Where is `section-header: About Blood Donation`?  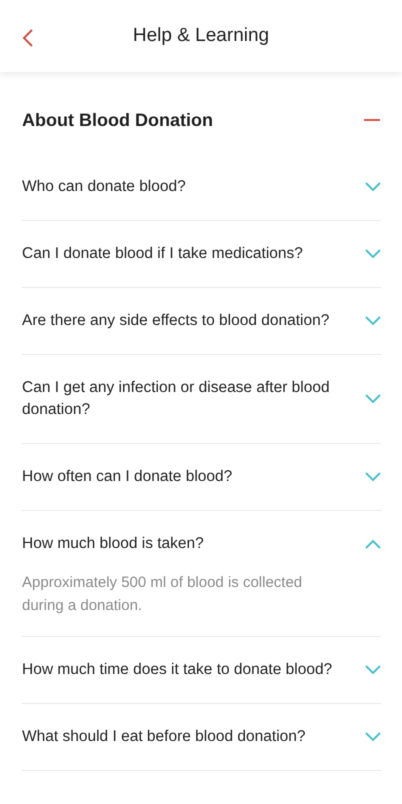
section-header: About Blood Donation is located at coordinates (201, 113).